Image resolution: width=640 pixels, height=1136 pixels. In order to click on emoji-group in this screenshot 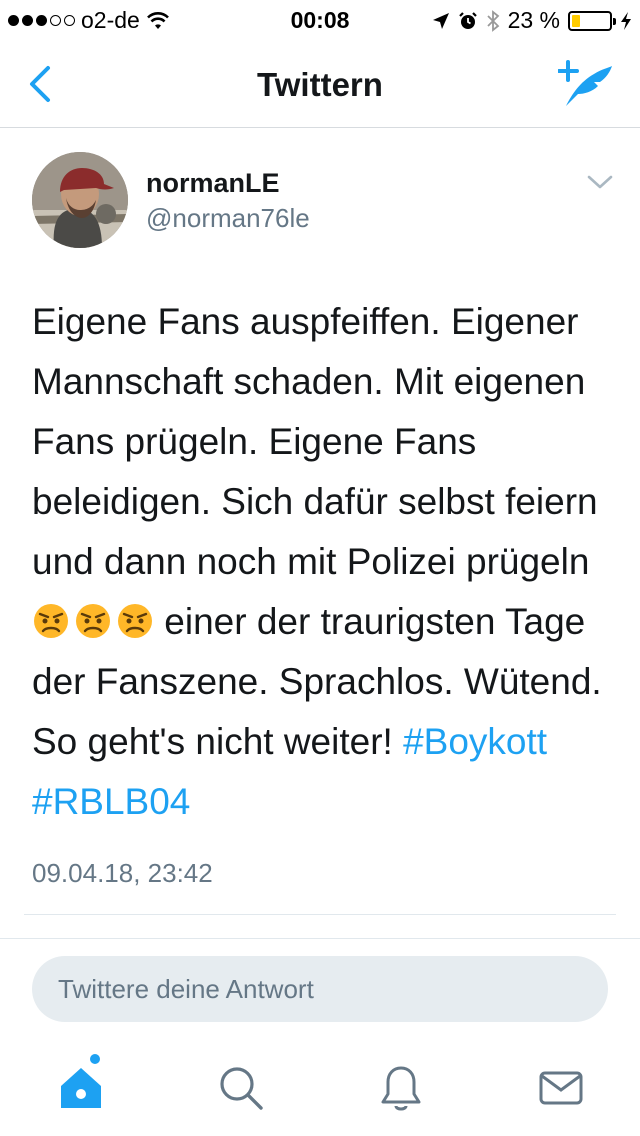, I will do `click(93, 621)`.